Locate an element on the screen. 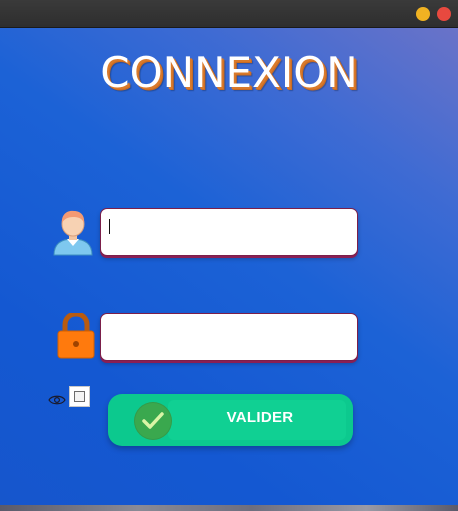 Image resolution: width=458 pixels, height=511 pixels. minimize-button is located at coordinates (423, 14).